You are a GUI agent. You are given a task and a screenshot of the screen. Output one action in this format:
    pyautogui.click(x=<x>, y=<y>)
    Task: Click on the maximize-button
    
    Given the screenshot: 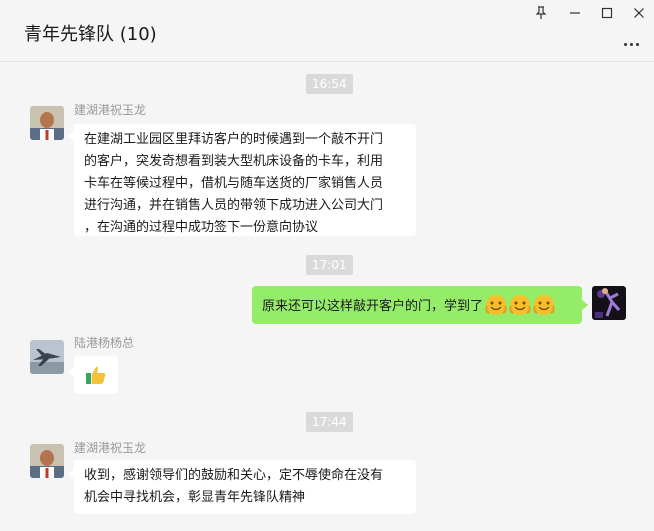 What is the action you would take?
    pyautogui.click(x=607, y=13)
    